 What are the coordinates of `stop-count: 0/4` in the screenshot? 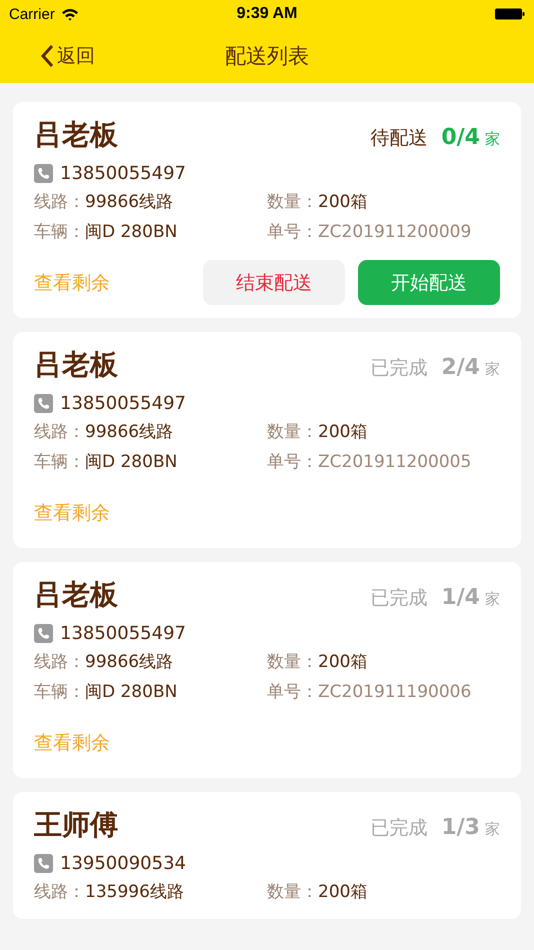 It's located at (460, 137).